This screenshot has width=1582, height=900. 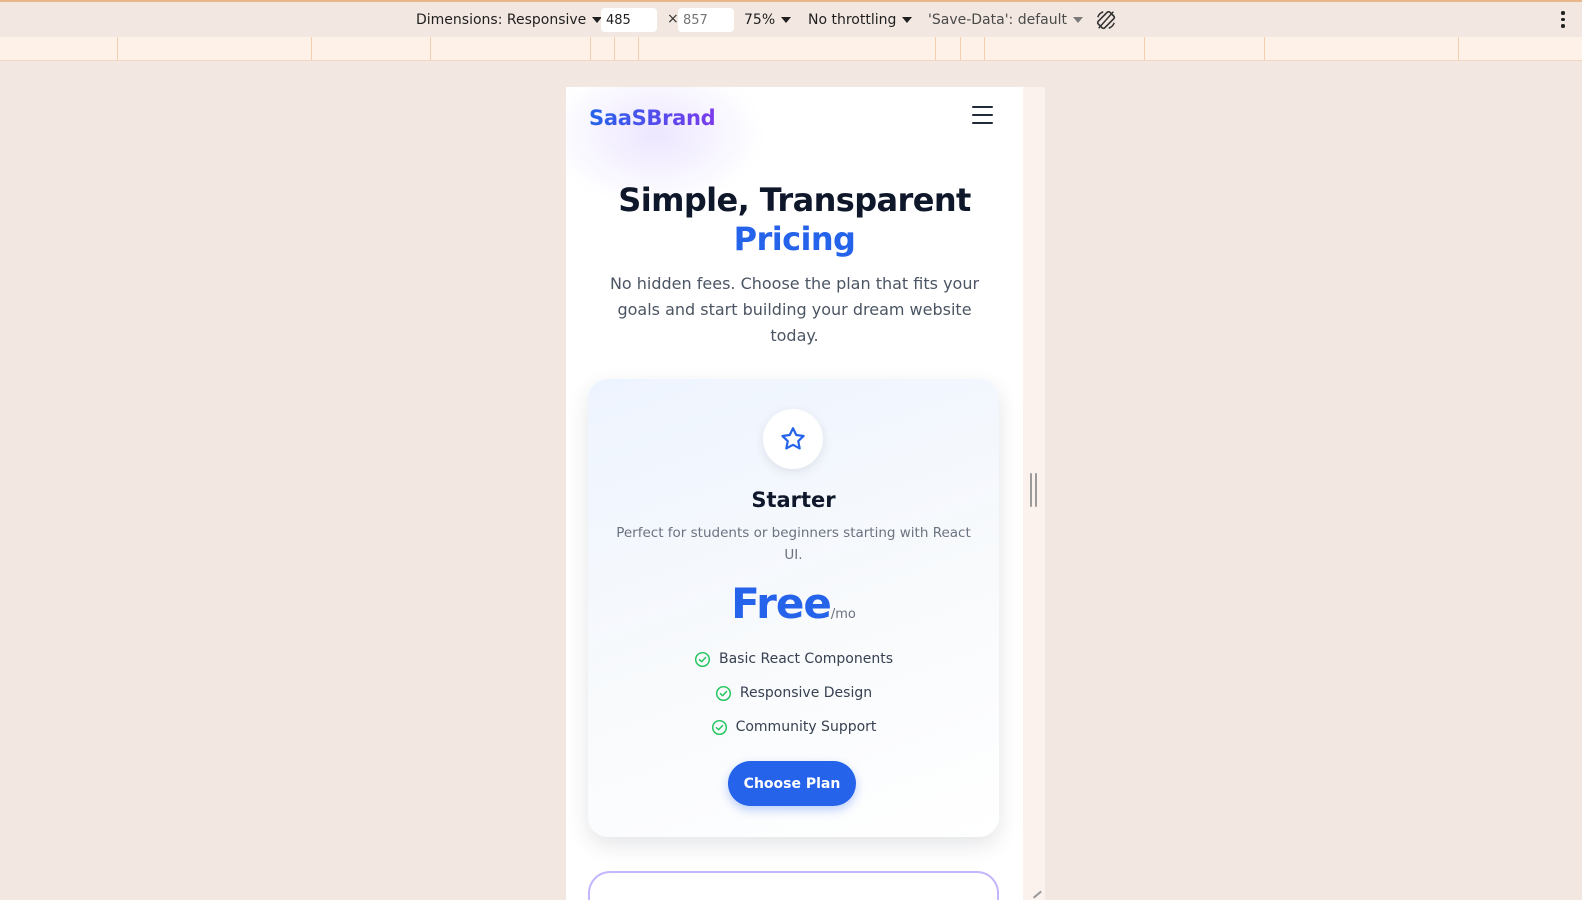 I want to click on choose-plan-button: Choose Plan, so click(x=792, y=783).